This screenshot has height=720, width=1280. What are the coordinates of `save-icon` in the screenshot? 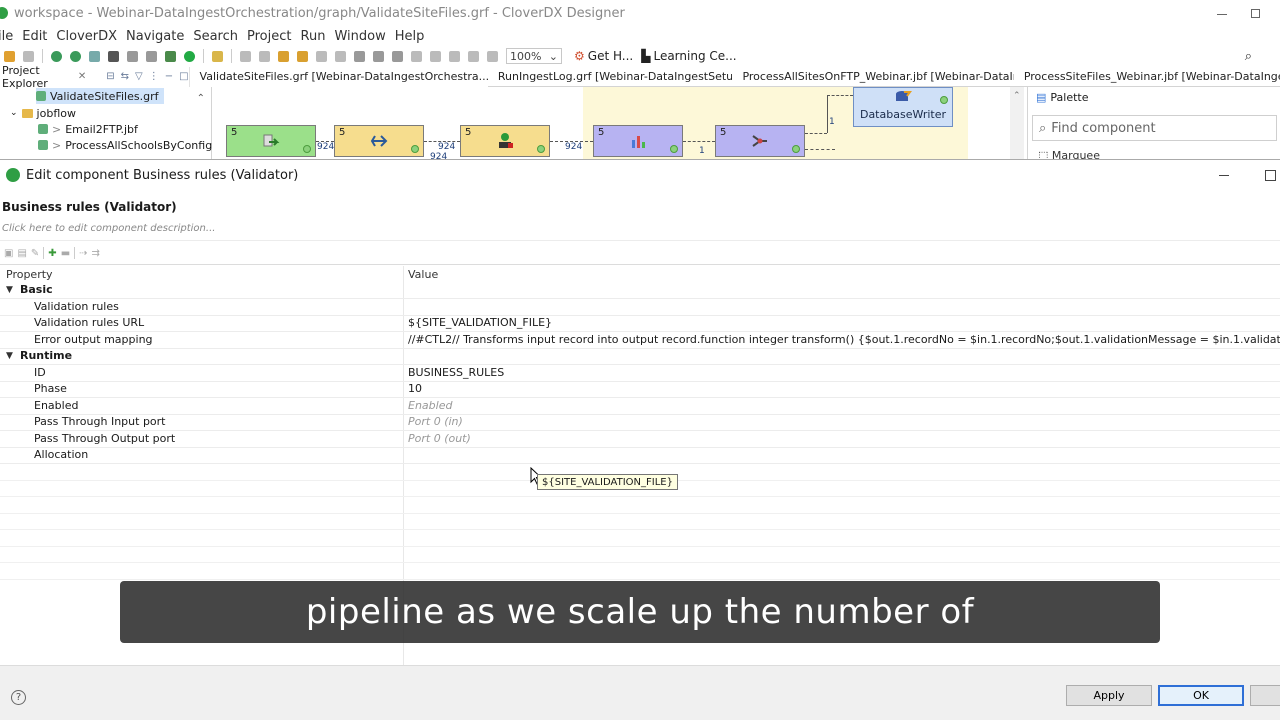 It's located at (28, 56).